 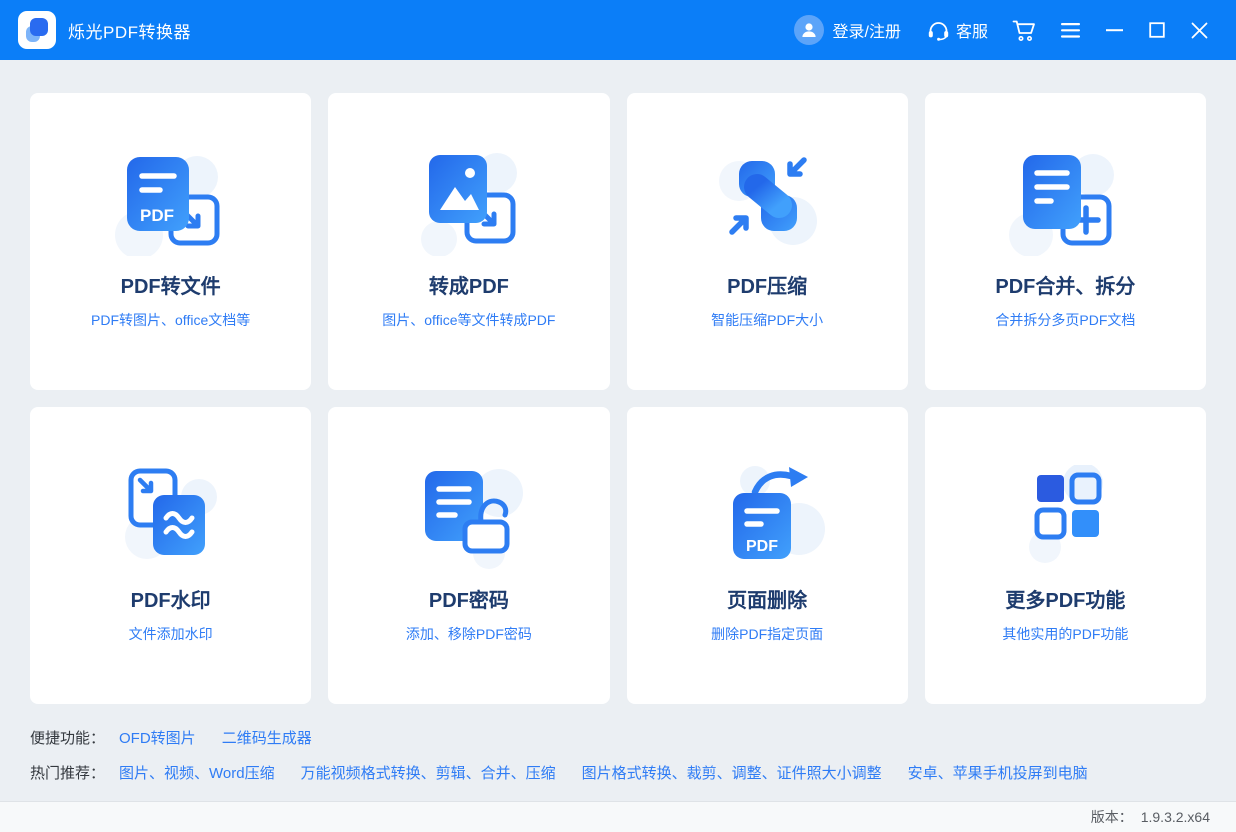 I want to click on minimize-icon, so click(x=1114, y=30).